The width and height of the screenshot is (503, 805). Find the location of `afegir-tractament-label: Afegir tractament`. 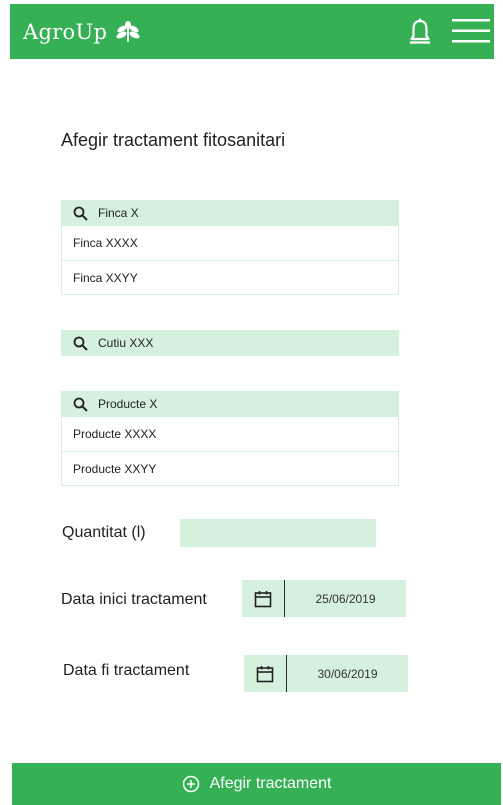

afegir-tractament-label: Afegir tractament is located at coordinates (270, 783).